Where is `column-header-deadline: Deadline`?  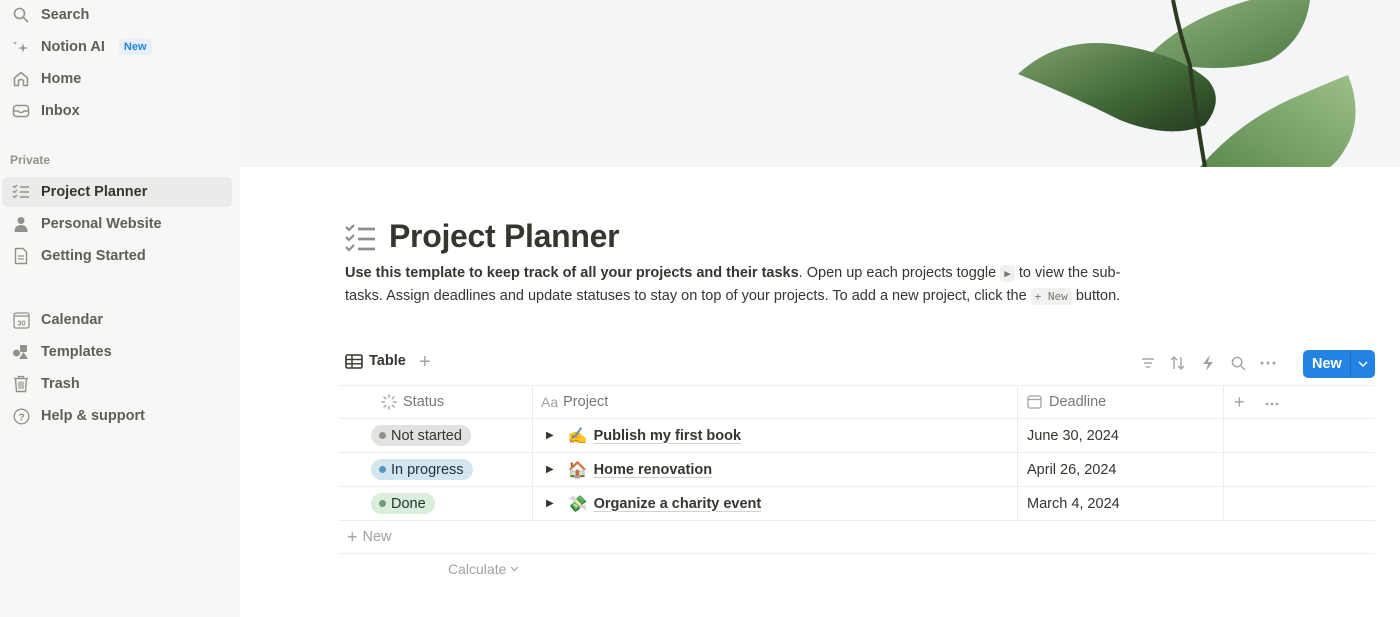
column-header-deadline: Deadline is located at coordinates (1121, 402).